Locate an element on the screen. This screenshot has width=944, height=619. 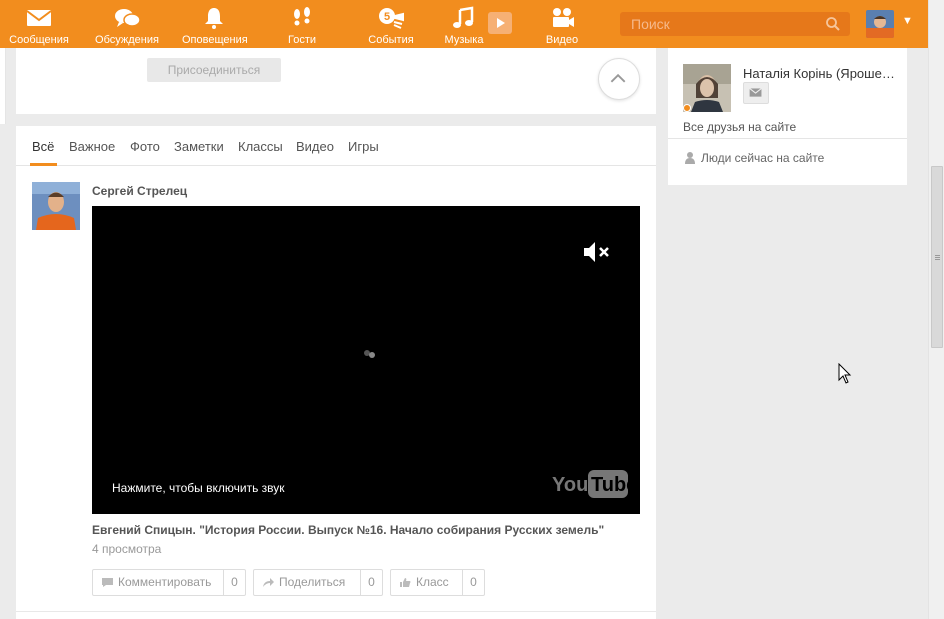
nav-video: Видео is located at coordinates (562, 24).